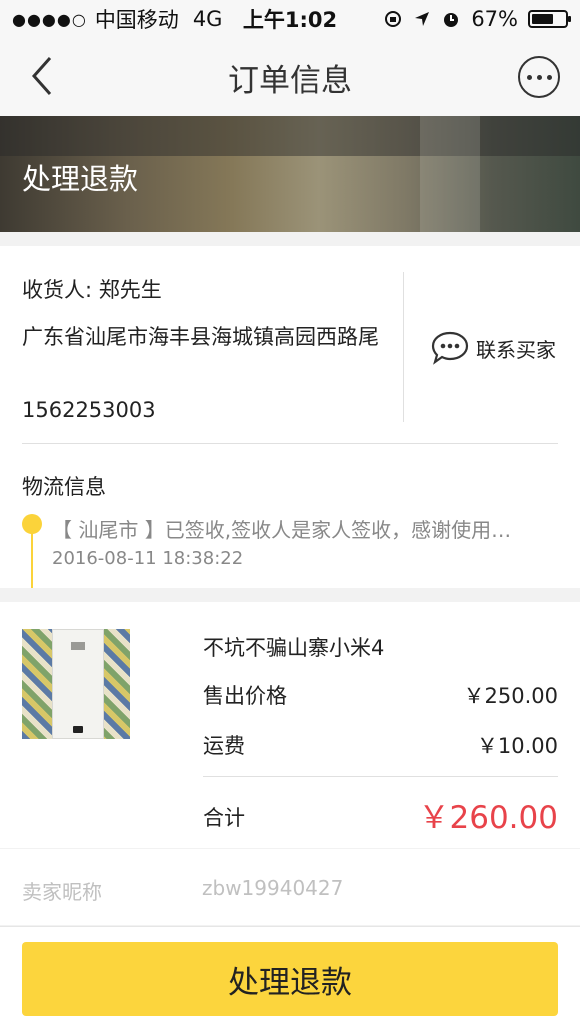 The height and width of the screenshot is (1030, 580). I want to click on product-name: 不坑不骗山寨小米4, so click(294, 648).